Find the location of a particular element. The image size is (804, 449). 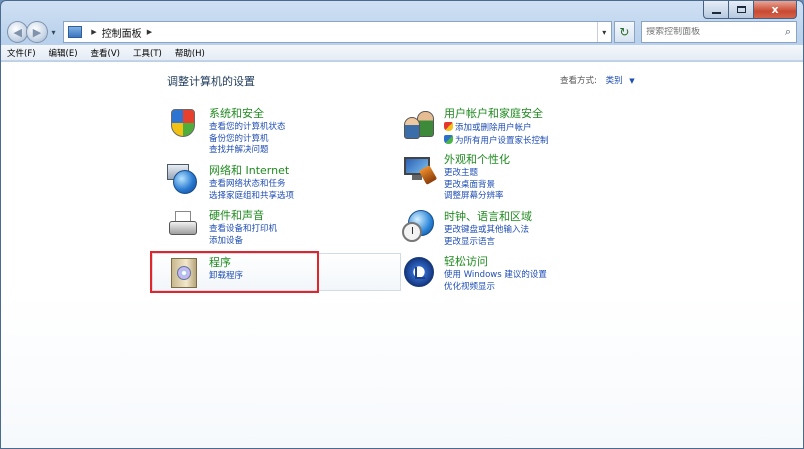

menu-edit: 编辑(E) is located at coordinates (63, 53).